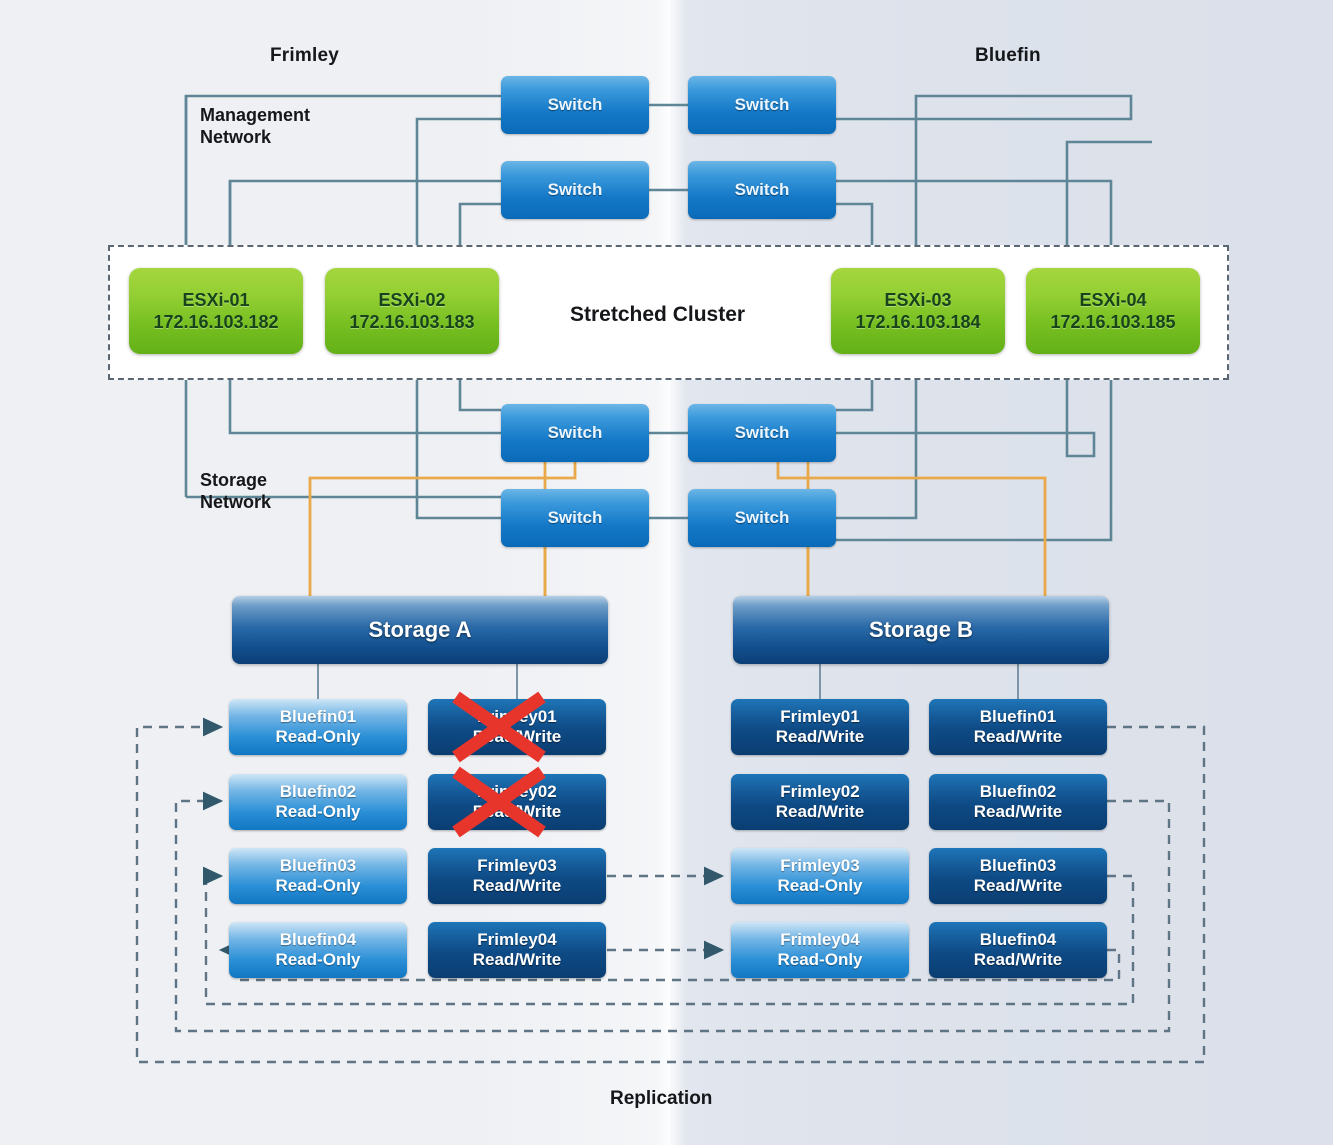 This screenshot has height=1145, width=1333. I want to click on lun-lun-a-frimley01: Frimley01 Read/Write, so click(517, 727).